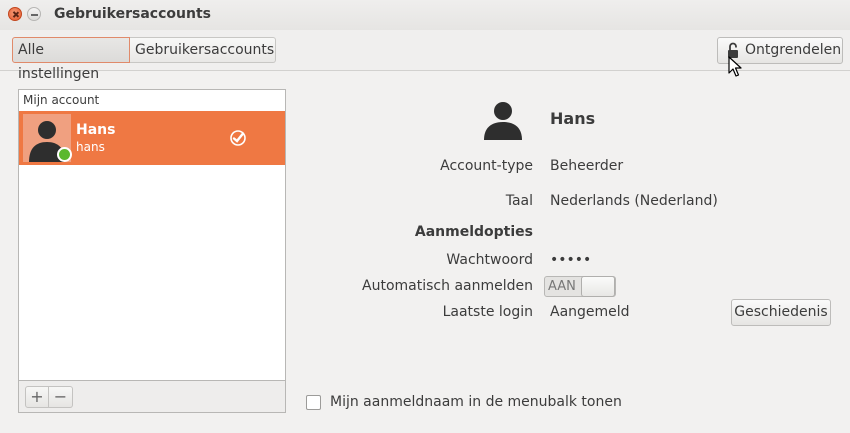 The image size is (850, 433). What do you see at coordinates (735, 66) in the screenshot?
I see `mouse-cursor-icon` at bounding box center [735, 66].